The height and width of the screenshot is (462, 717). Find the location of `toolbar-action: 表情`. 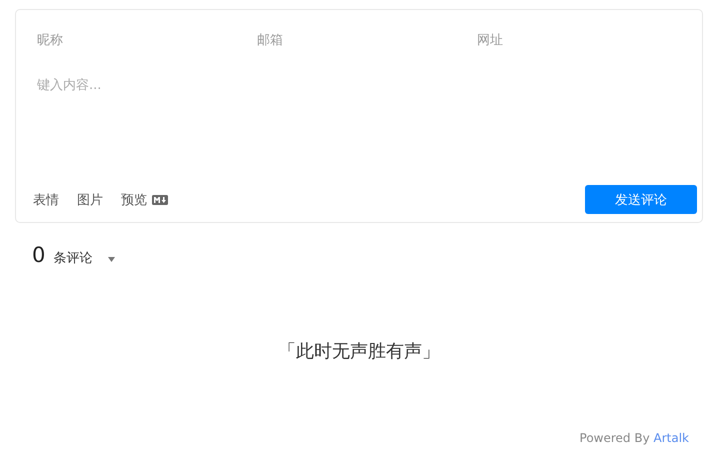

toolbar-action: 表情 is located at coordinates (46, 199).